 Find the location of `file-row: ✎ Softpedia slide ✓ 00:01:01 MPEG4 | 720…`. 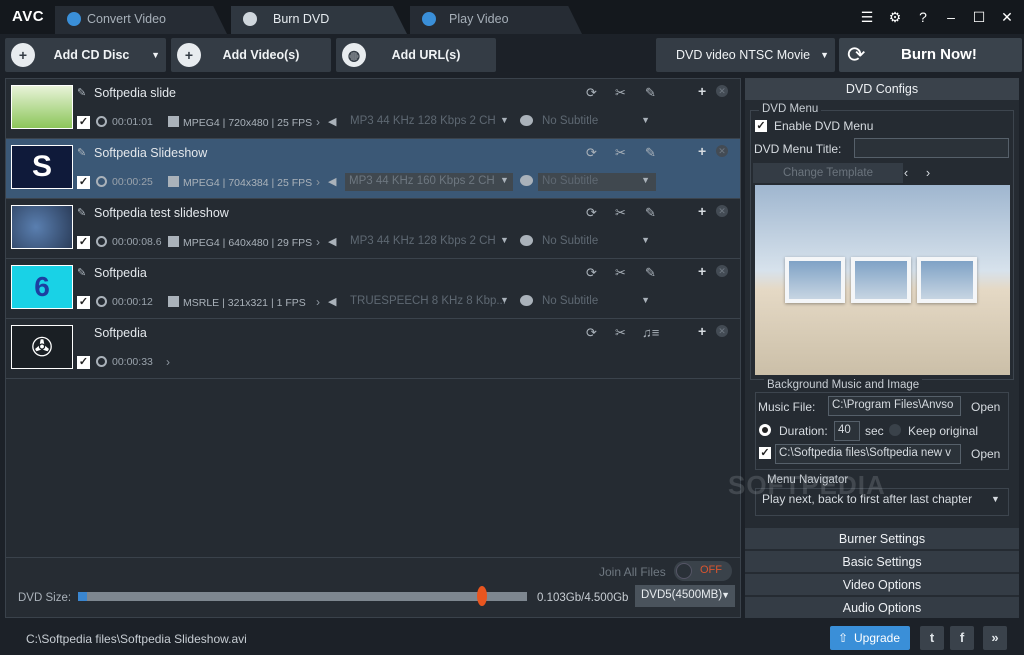

file-row: ✎ Softpedia slide ✓ 00:01:01 MPEG4 | 720… is located at coordinates (373, 109).